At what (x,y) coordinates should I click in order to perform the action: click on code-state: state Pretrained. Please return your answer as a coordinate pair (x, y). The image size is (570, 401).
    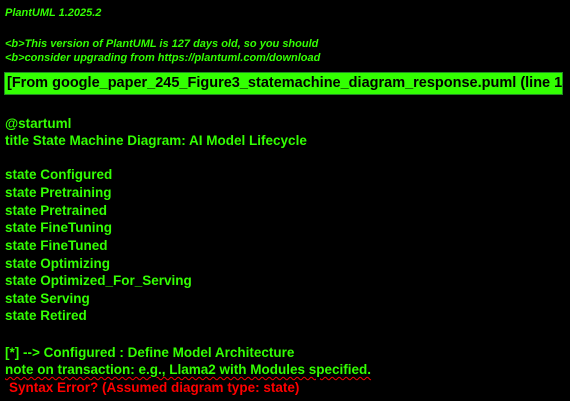
    Looking at the image, I should click on (56, 210).